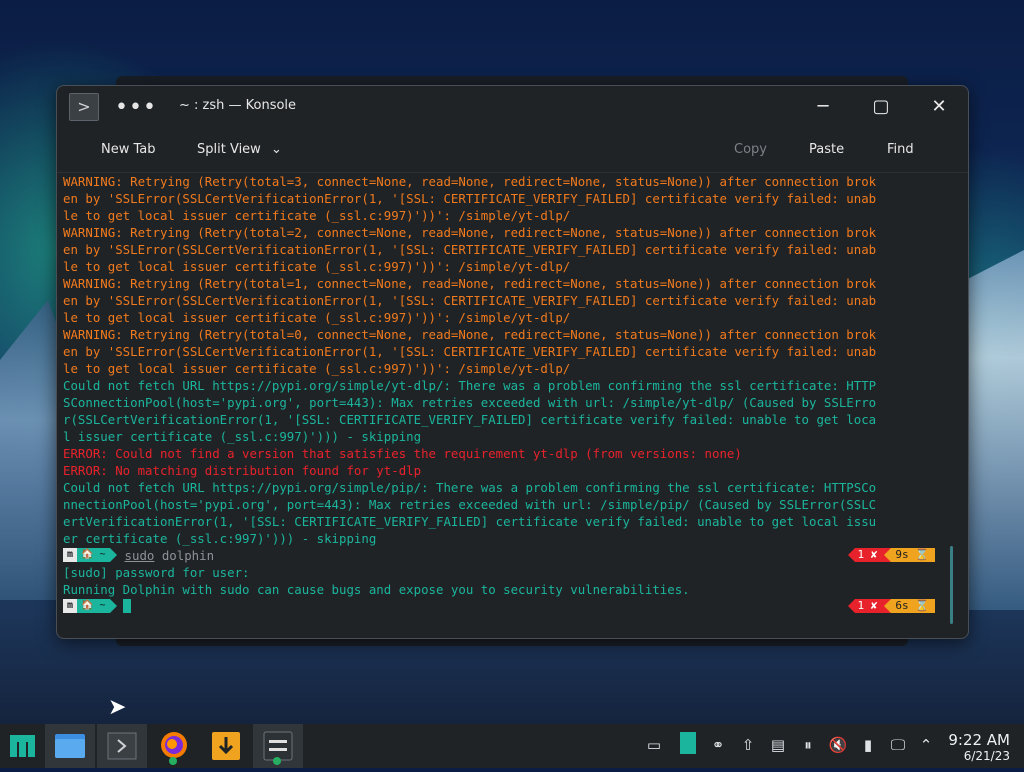  What do you see at coordinates (278, 746) in the screenshot?
I see `settings-task-icon` at bounding box center [278, 746].